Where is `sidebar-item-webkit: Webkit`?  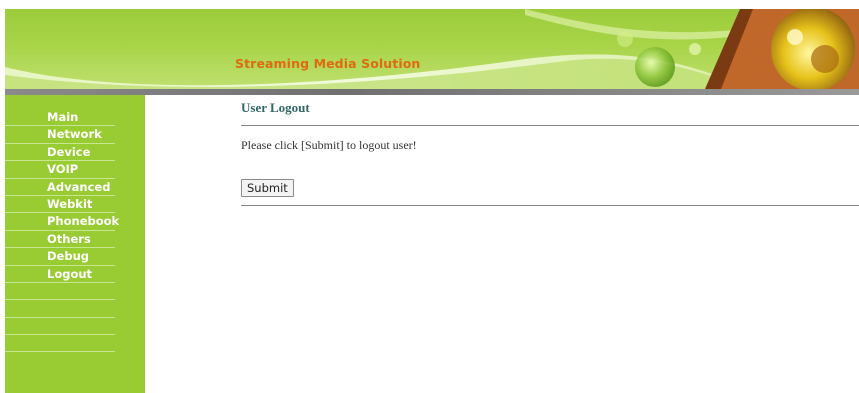
sidebar-item-webkit: Webkit is located at coordinates (60, 205).